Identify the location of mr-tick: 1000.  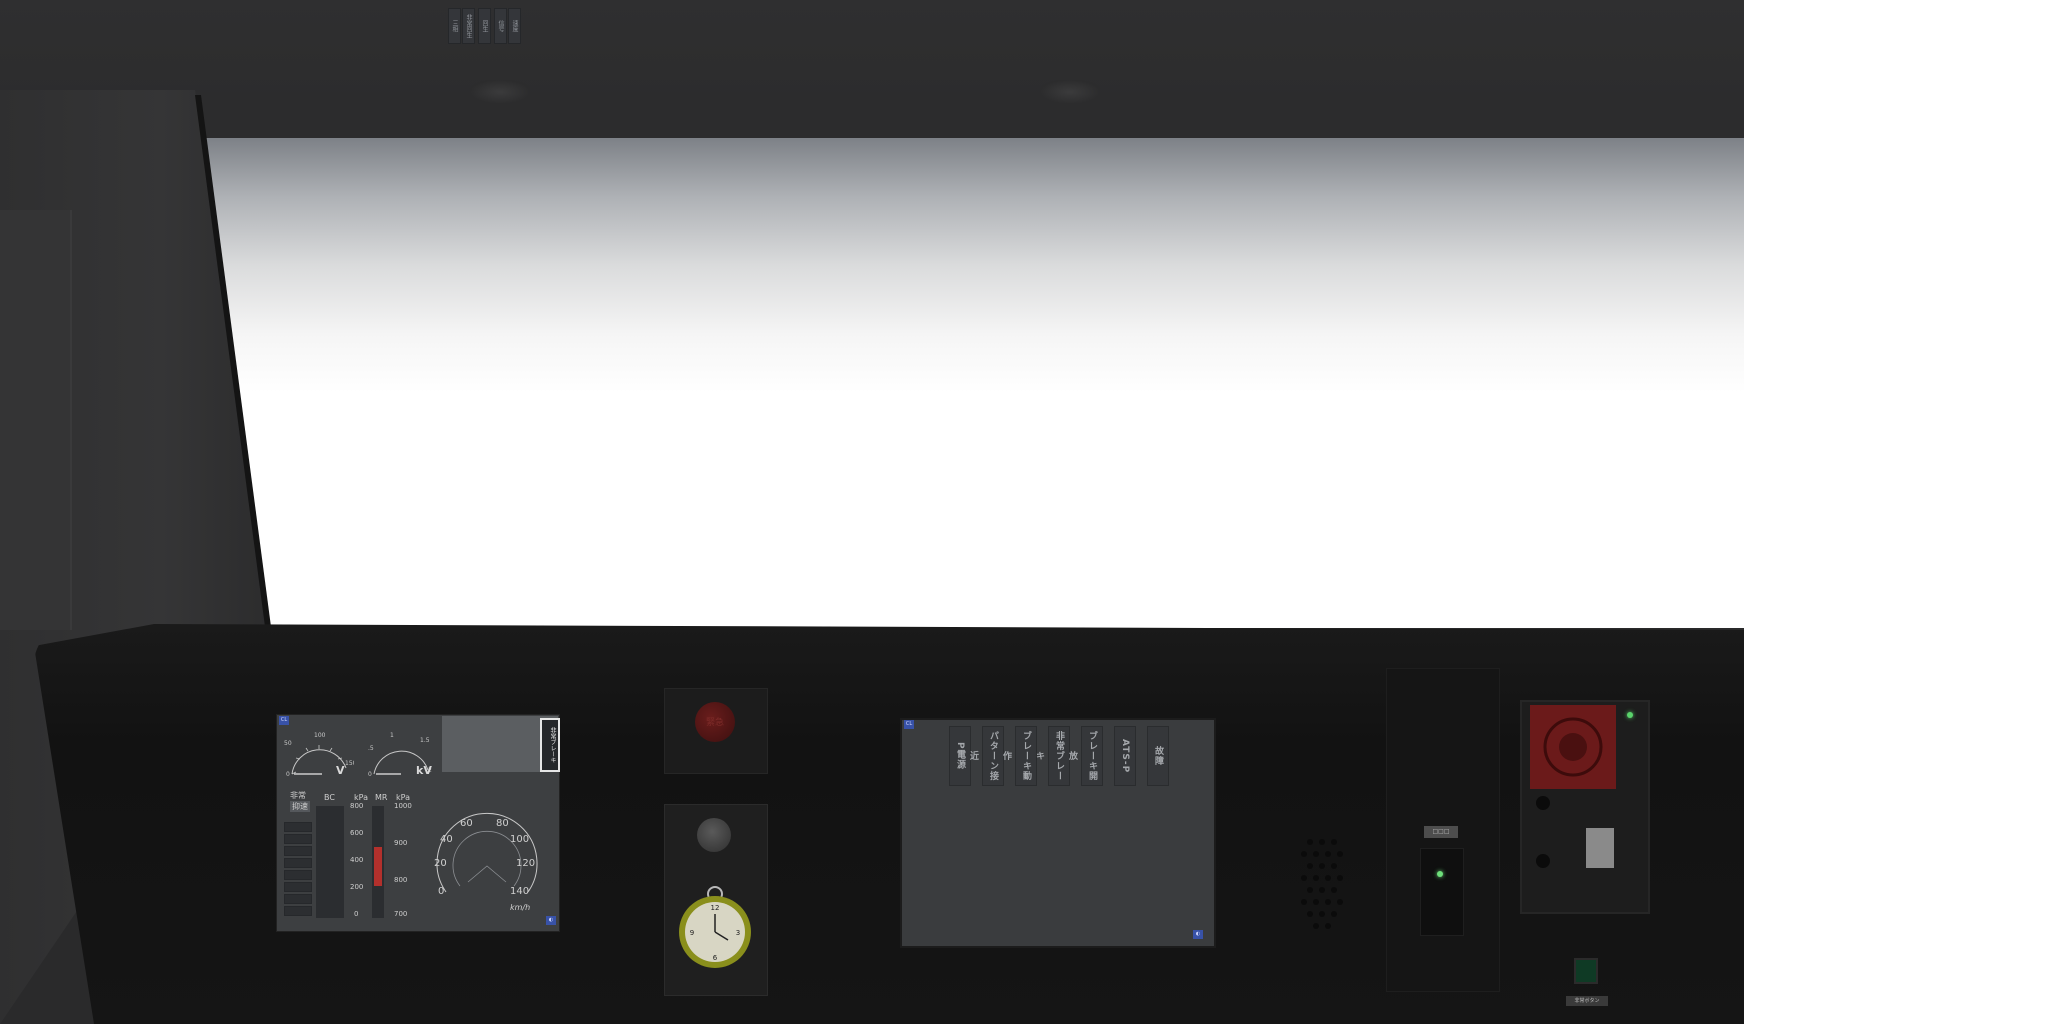
(403, 806).